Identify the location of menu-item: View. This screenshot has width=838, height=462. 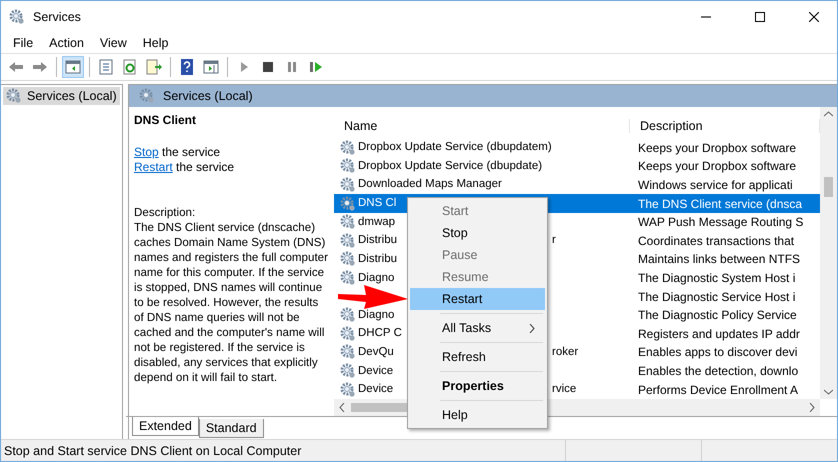
(113, 43).